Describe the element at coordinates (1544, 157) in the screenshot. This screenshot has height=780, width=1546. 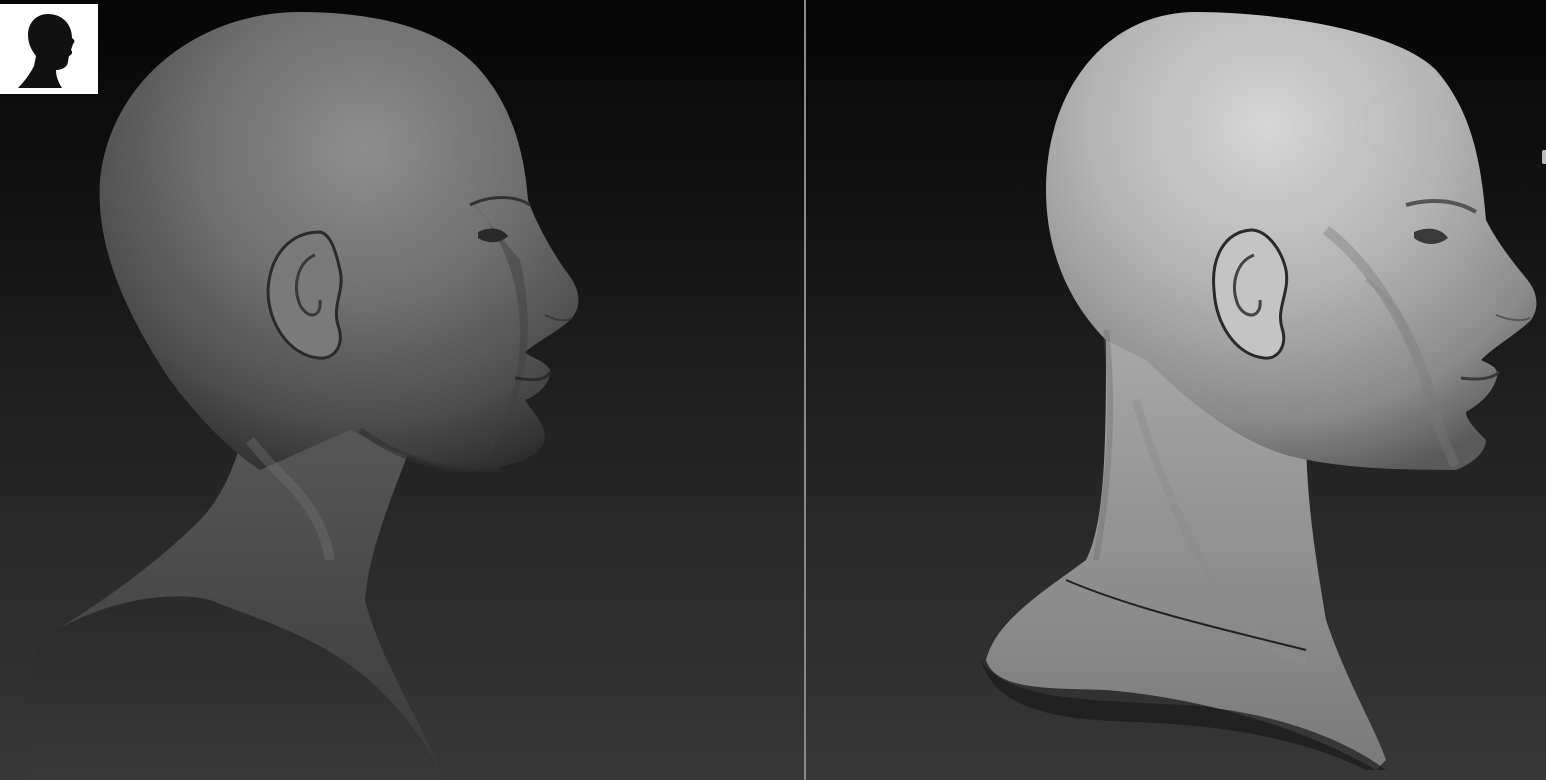
I see `panel-edge-marker` at that location.